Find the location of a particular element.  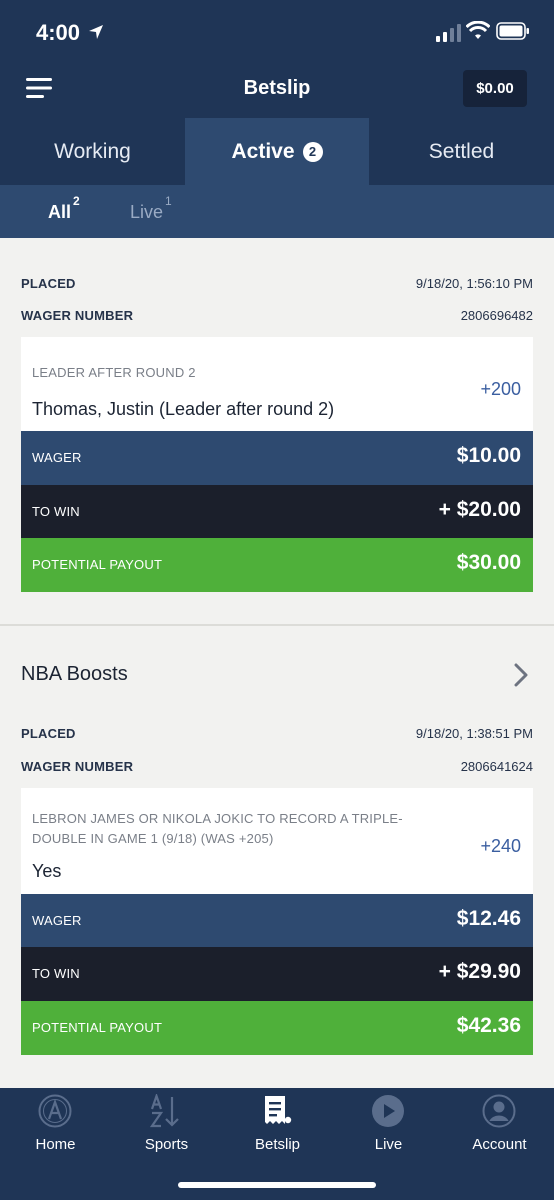

a-z-sort-icon is located at coordinates (164, 1111).